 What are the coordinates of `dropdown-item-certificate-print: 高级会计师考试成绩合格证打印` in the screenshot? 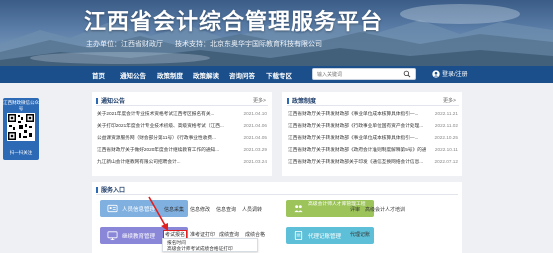 It's located at (200, 249).